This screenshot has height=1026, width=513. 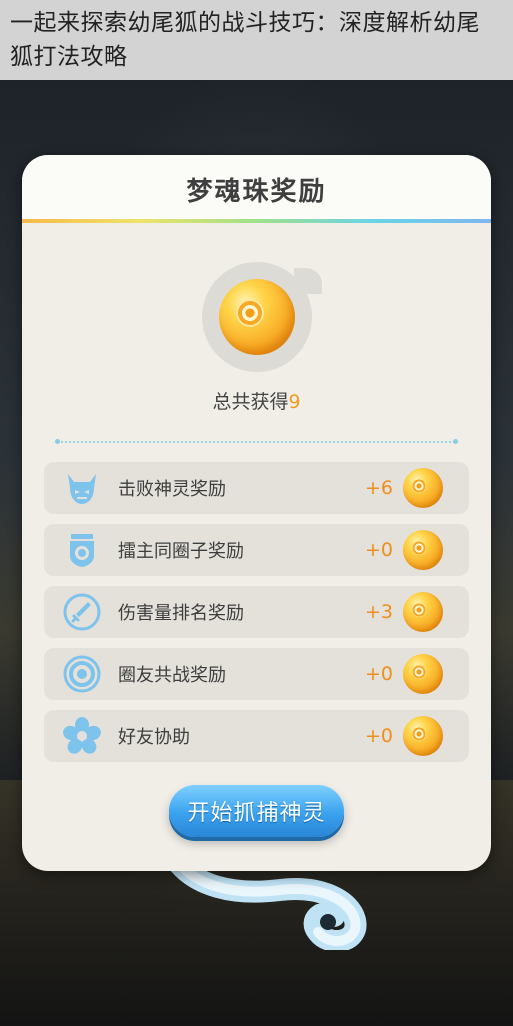 What do you see at coordinates (181, 551) in the screenshot?
I see `reward-label: 擂主同圈子奖励` at bounding box center [181, 551].